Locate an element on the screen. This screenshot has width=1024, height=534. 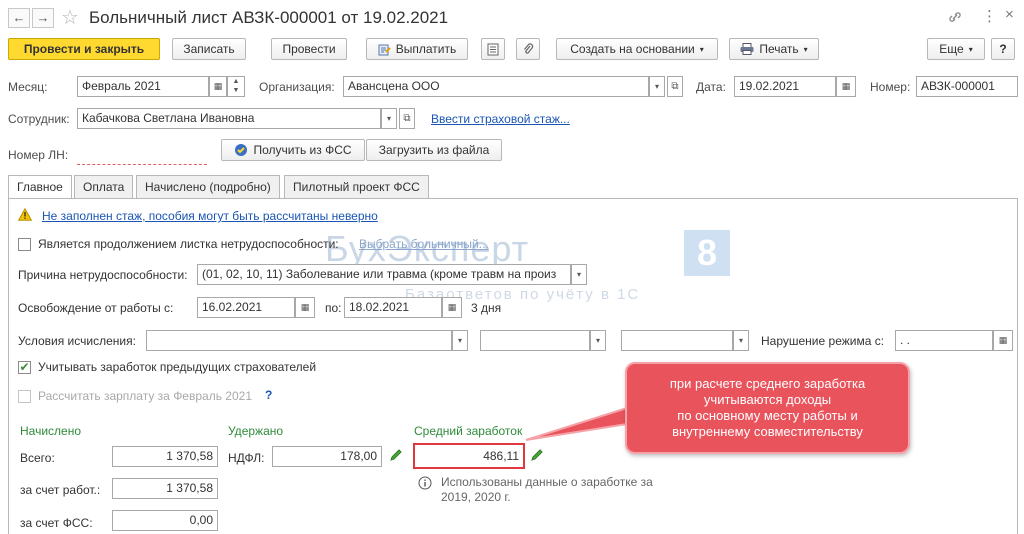
post-button: Провести is located at coordinates (309, 49).